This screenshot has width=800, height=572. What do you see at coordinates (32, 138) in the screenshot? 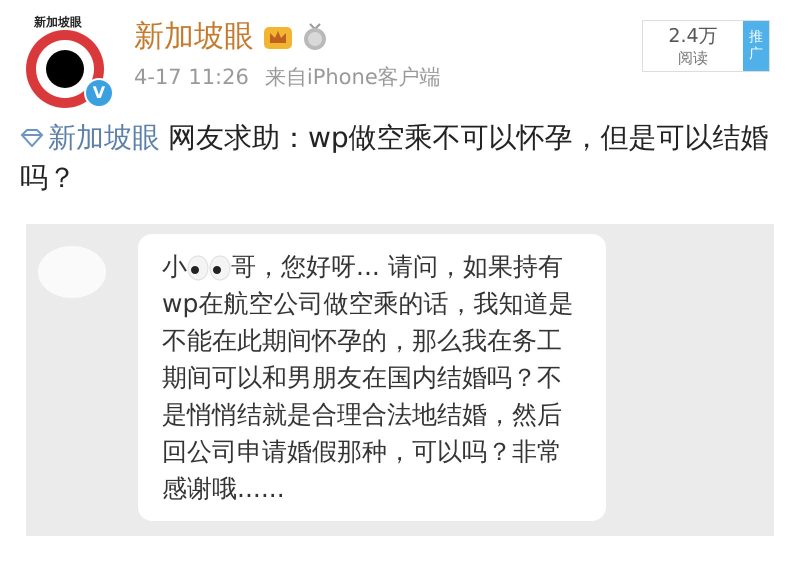
I see `diamond-icon` at bounding box center [32, 138].